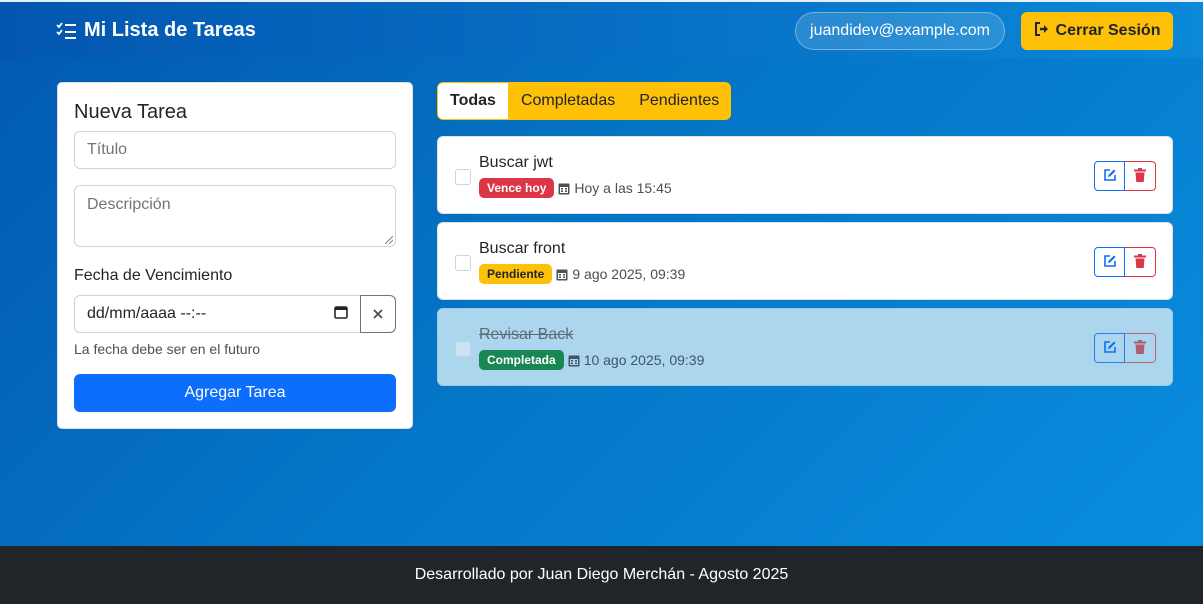 The height and width of the screenshot is (604, 1203). Describe the element at coordinates (170, 30) in the screenshot. I see `brand-title: Mi Lista de Tareas` at that location.